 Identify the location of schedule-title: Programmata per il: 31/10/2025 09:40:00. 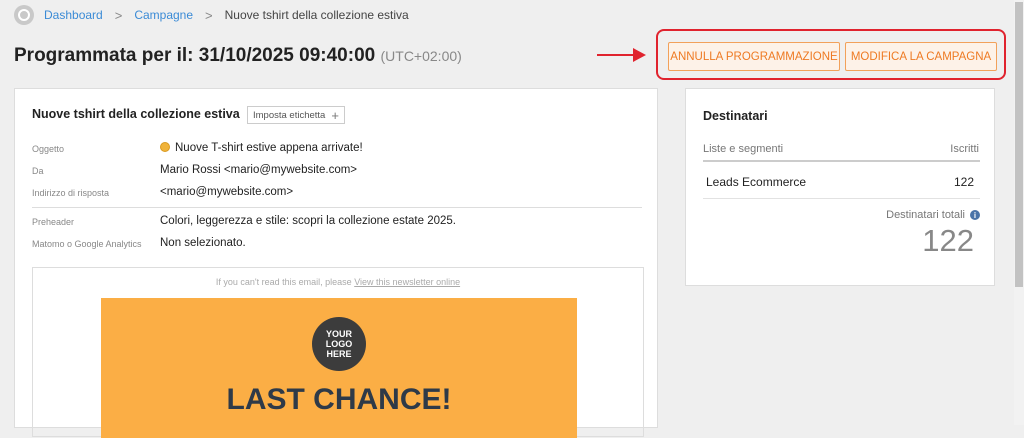
(195, 55).